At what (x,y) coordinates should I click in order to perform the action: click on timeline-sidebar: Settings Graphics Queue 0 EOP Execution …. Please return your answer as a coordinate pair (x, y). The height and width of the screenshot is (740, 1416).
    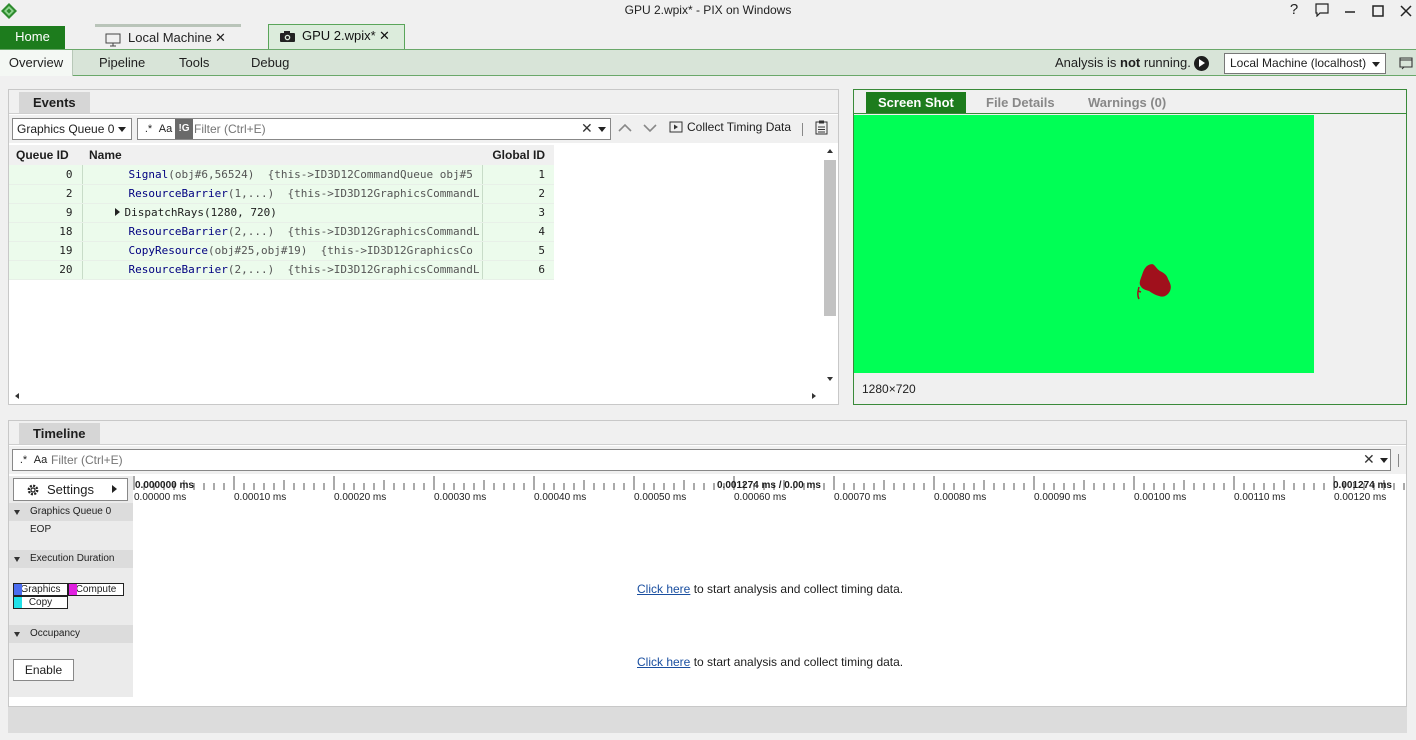
    Looking at the image, I should click on (71, 586).